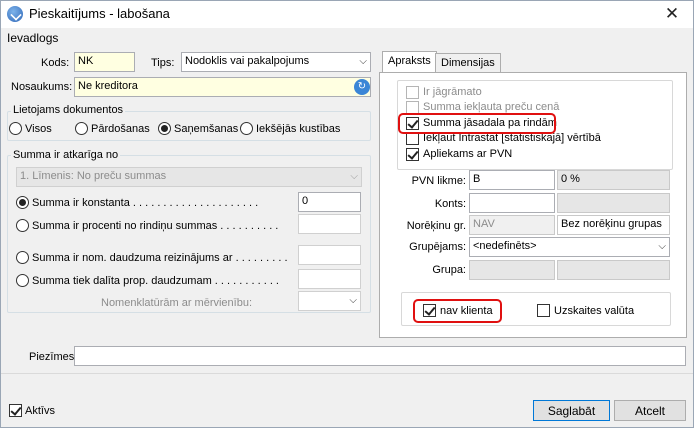  Describe the element at coordinates (22, 257) in the screenshot. I see `radio-reizinajums` at that location.